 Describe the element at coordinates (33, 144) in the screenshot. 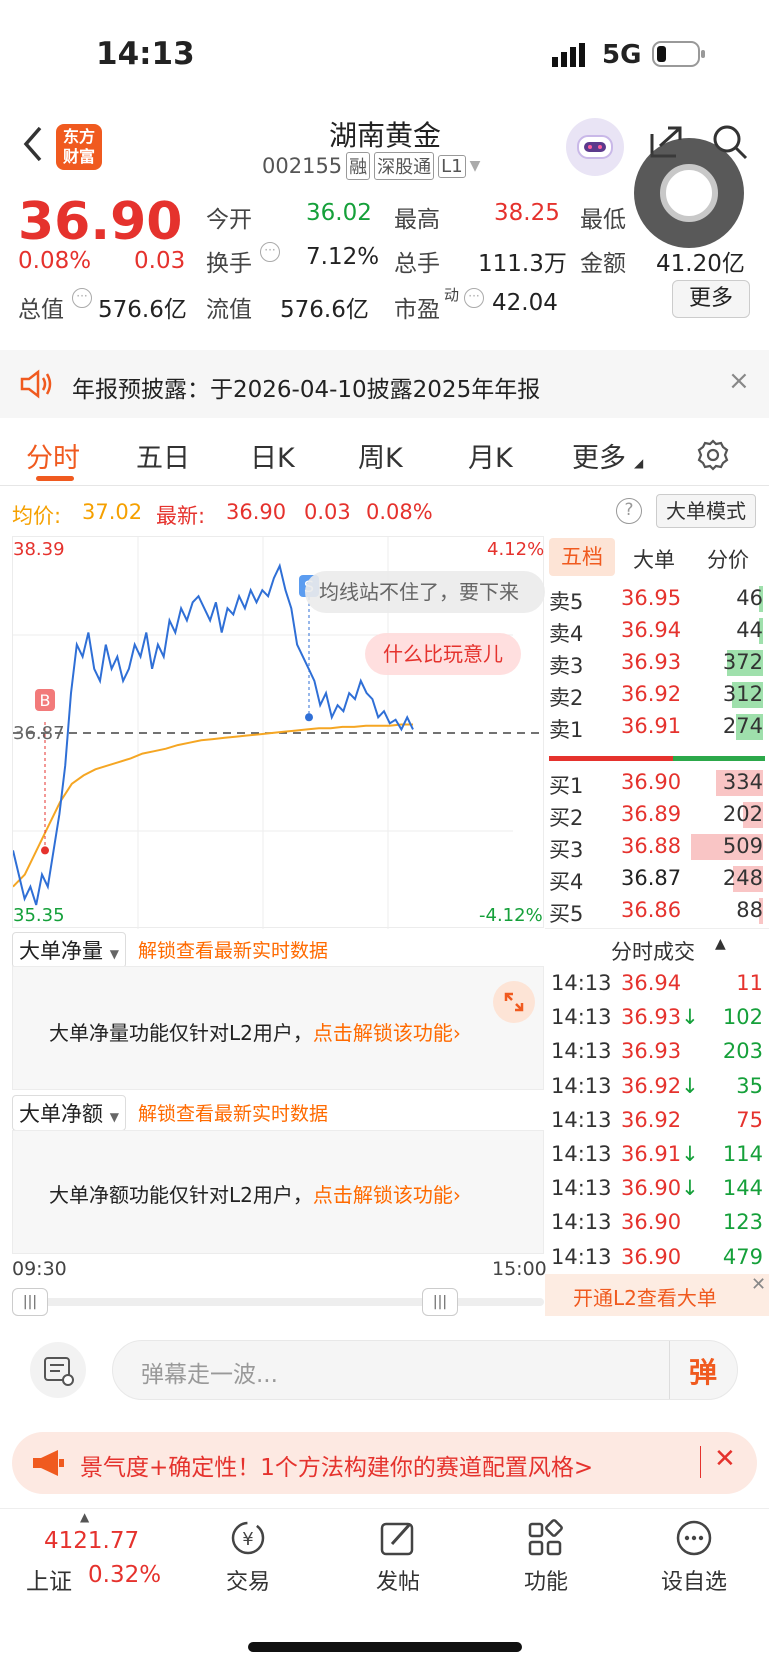

I see `back-icon` at that location.